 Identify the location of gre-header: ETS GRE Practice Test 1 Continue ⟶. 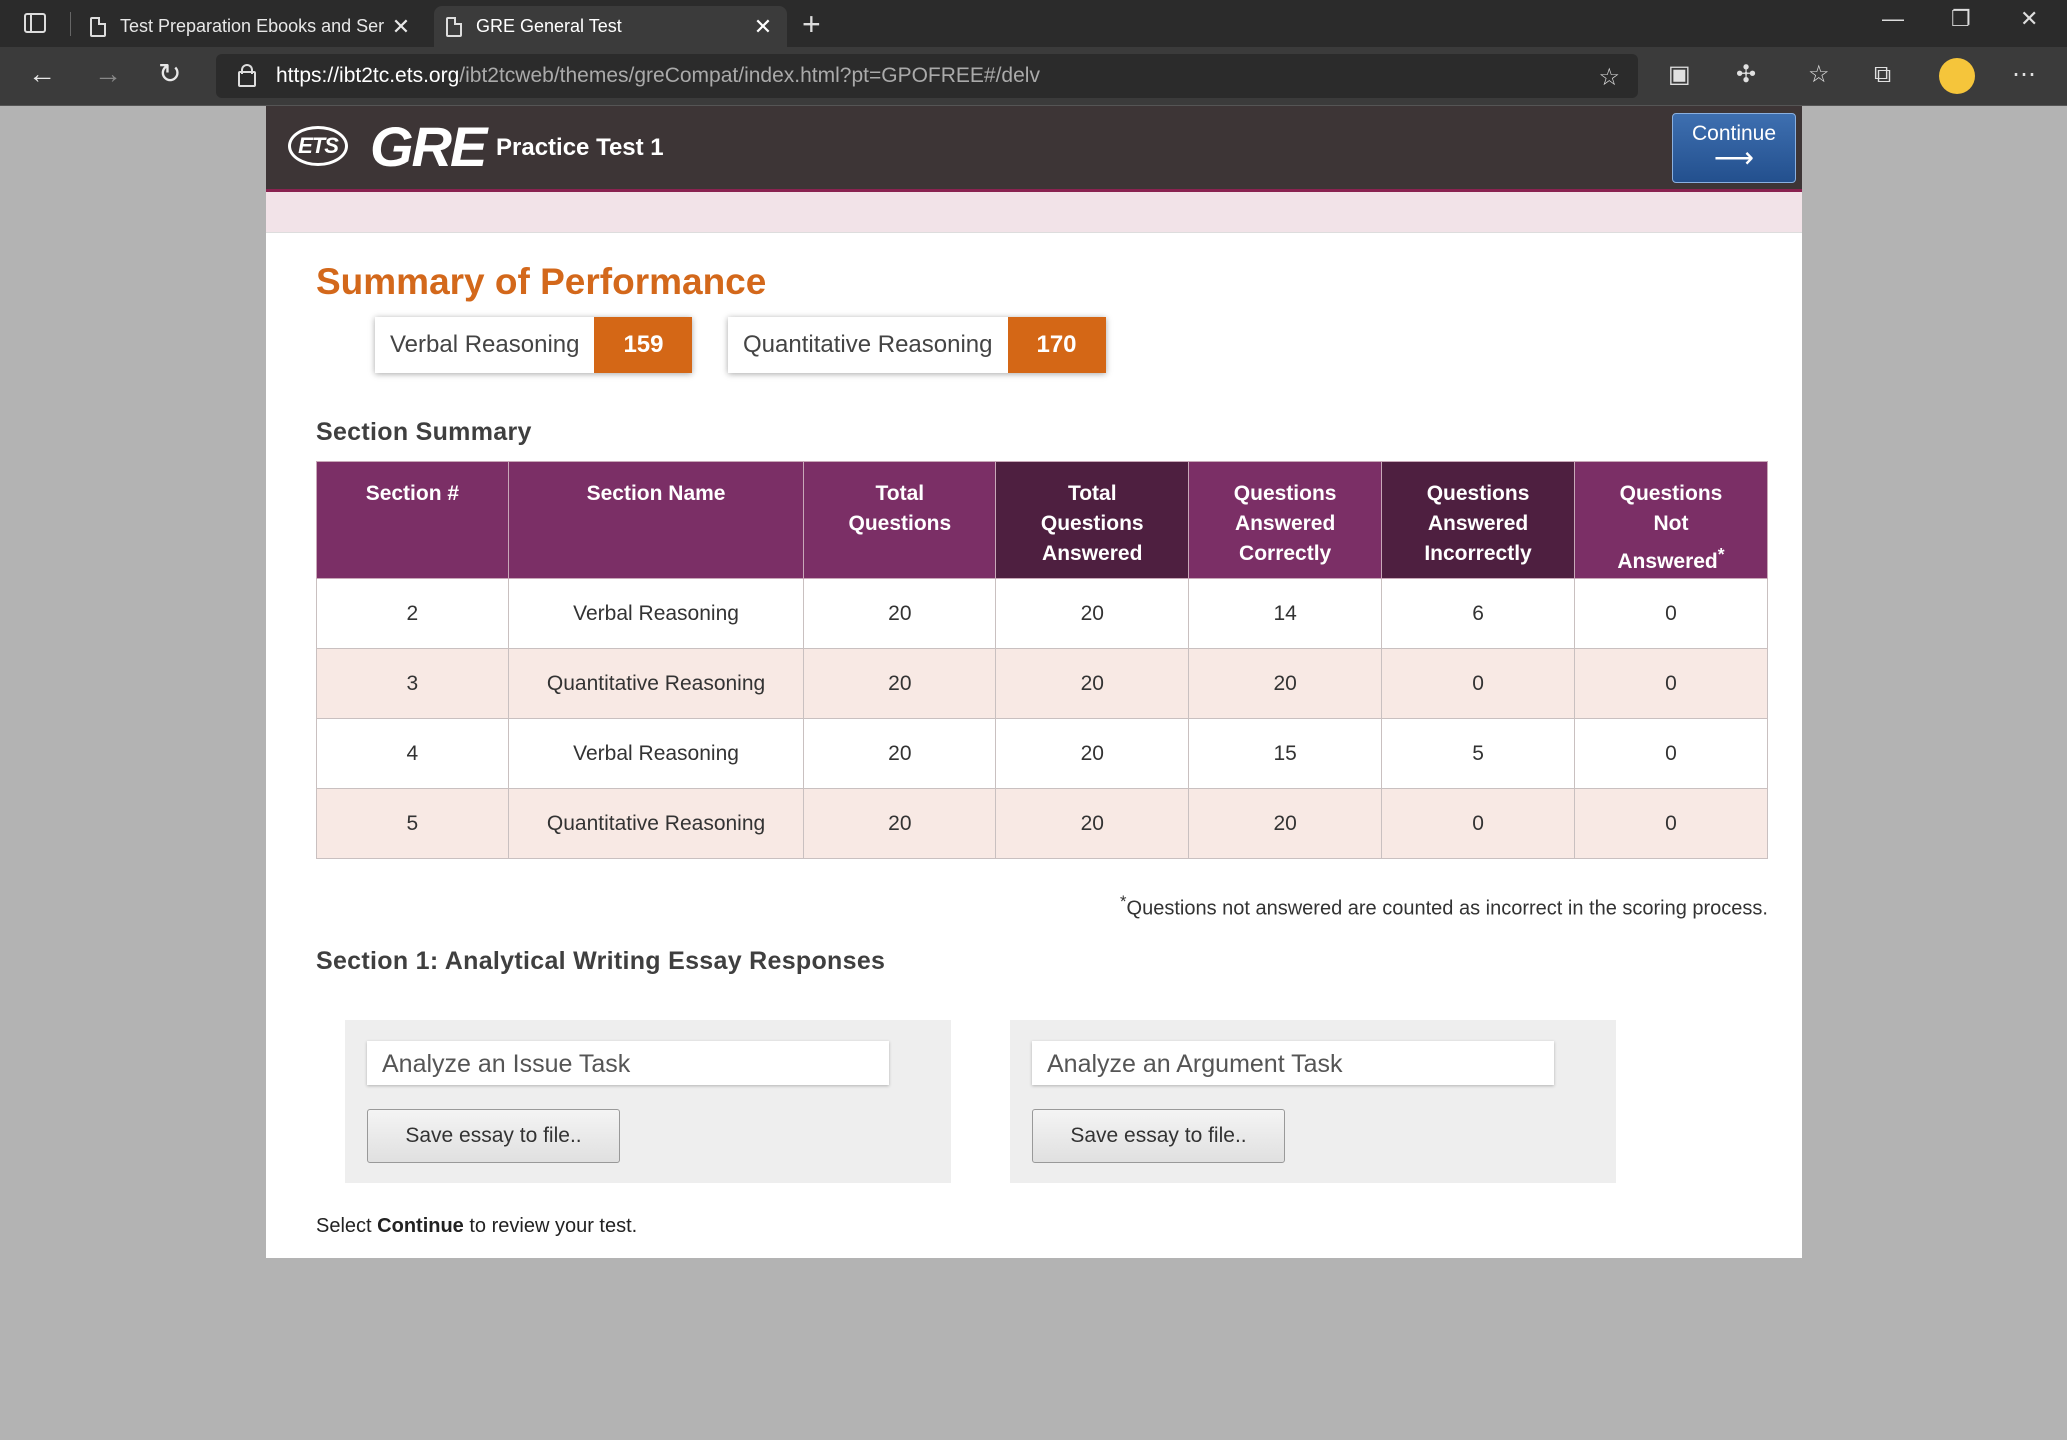
(1034, 149).